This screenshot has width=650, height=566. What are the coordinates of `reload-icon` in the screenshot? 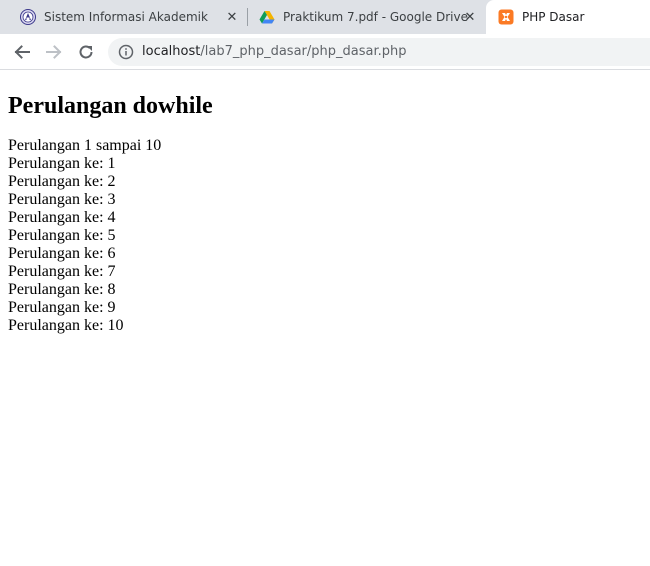 It's located at (86, 52).